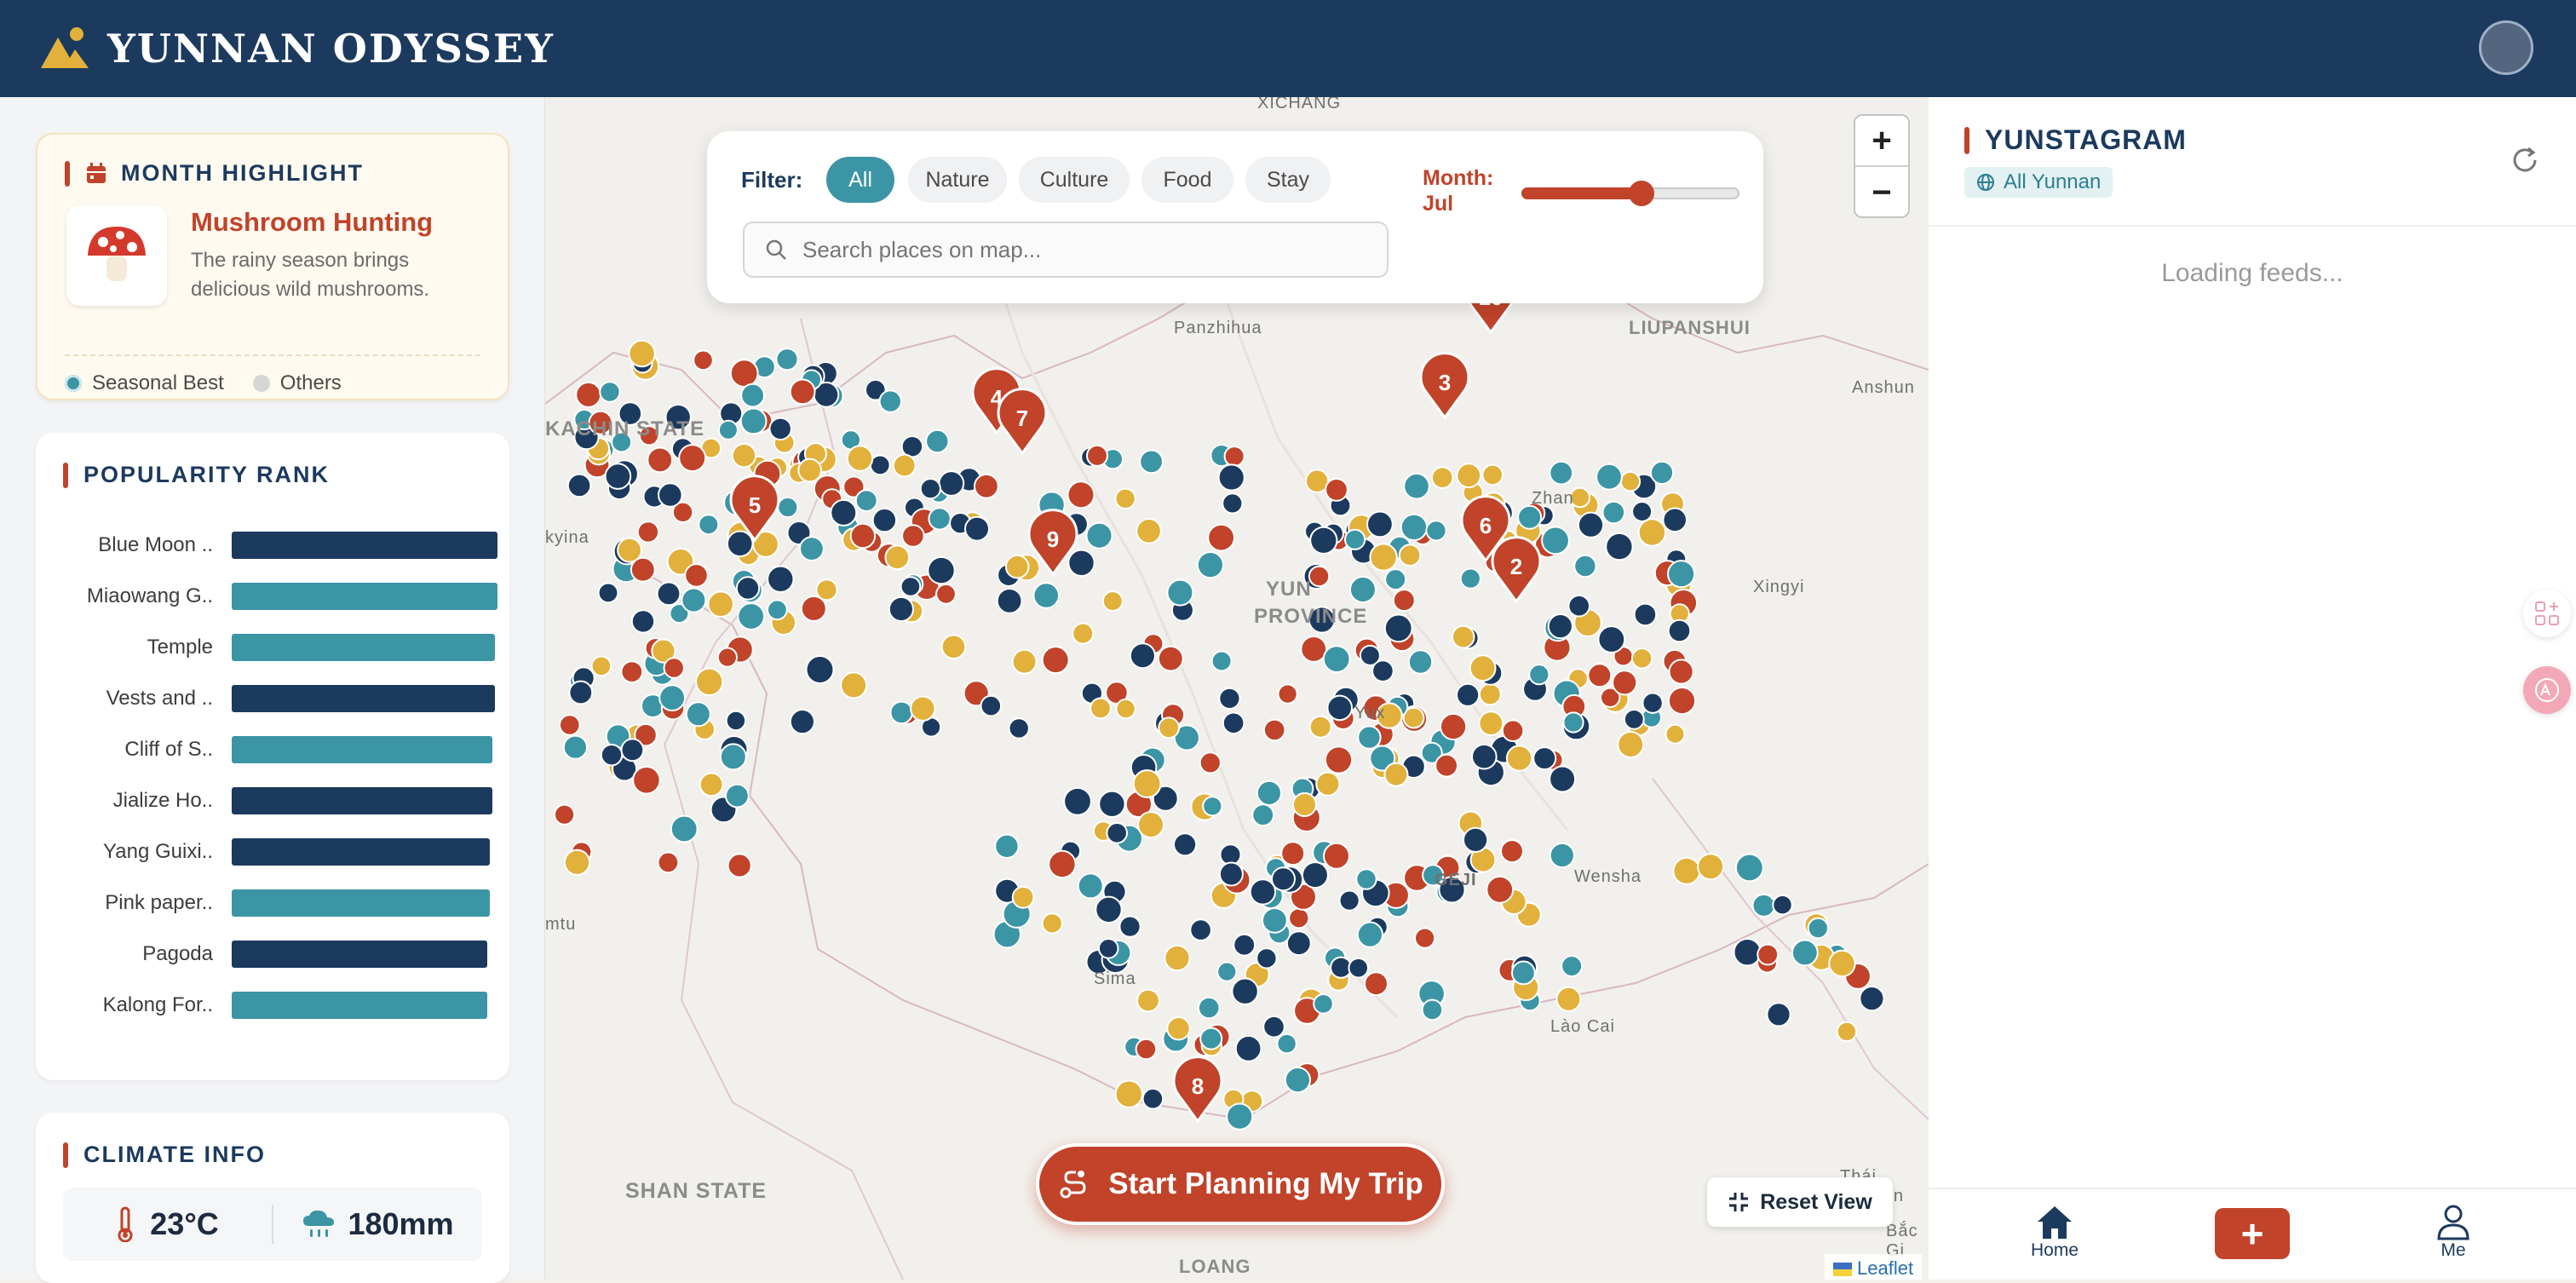 The image size is (2576, 1283). Describe the element at coordinates (2506, 47) in the screenshot. I see `user-avatar` at that location.